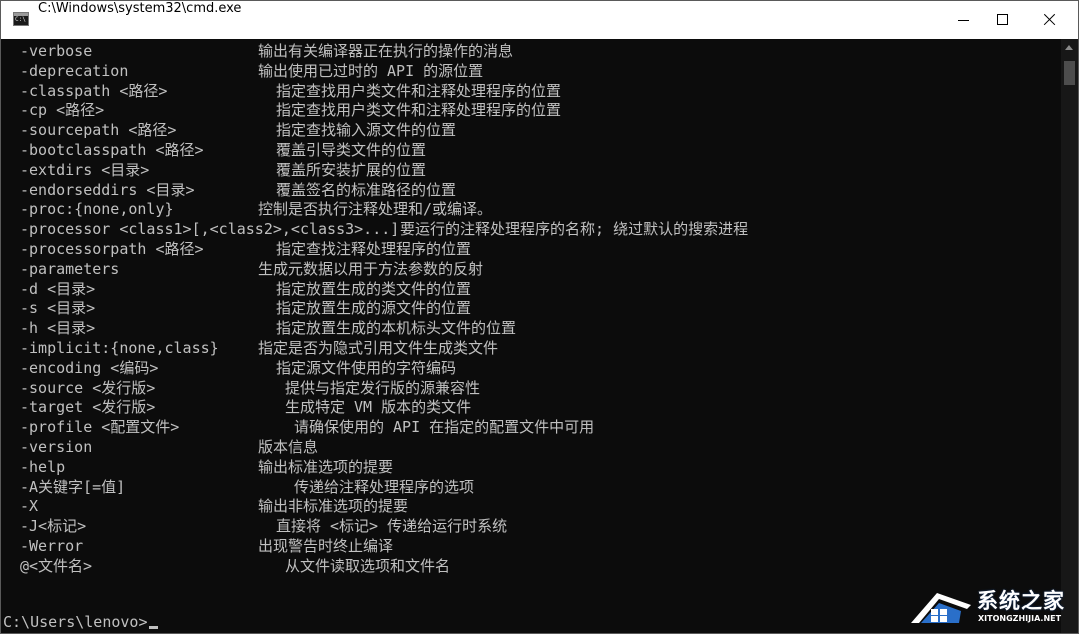 This screenshot has height=634, width=1079. Describe the element at coordinates (371, 70) in the screenshot. I see `option-description: 输出使用已过时的 API 的源位置` at that location.